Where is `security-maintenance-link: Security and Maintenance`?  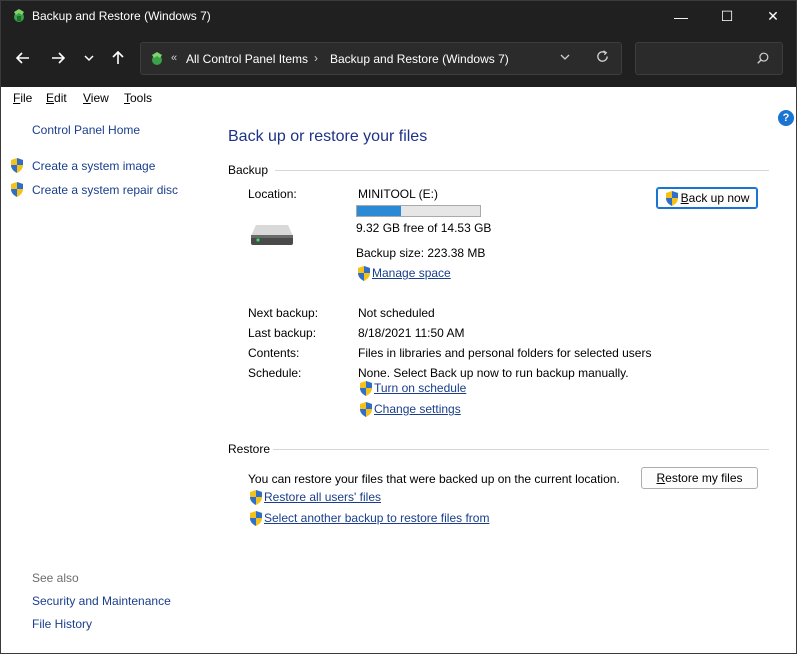
security-maintenance-link: Security and Maintenance is located at coordinates (101, 601).